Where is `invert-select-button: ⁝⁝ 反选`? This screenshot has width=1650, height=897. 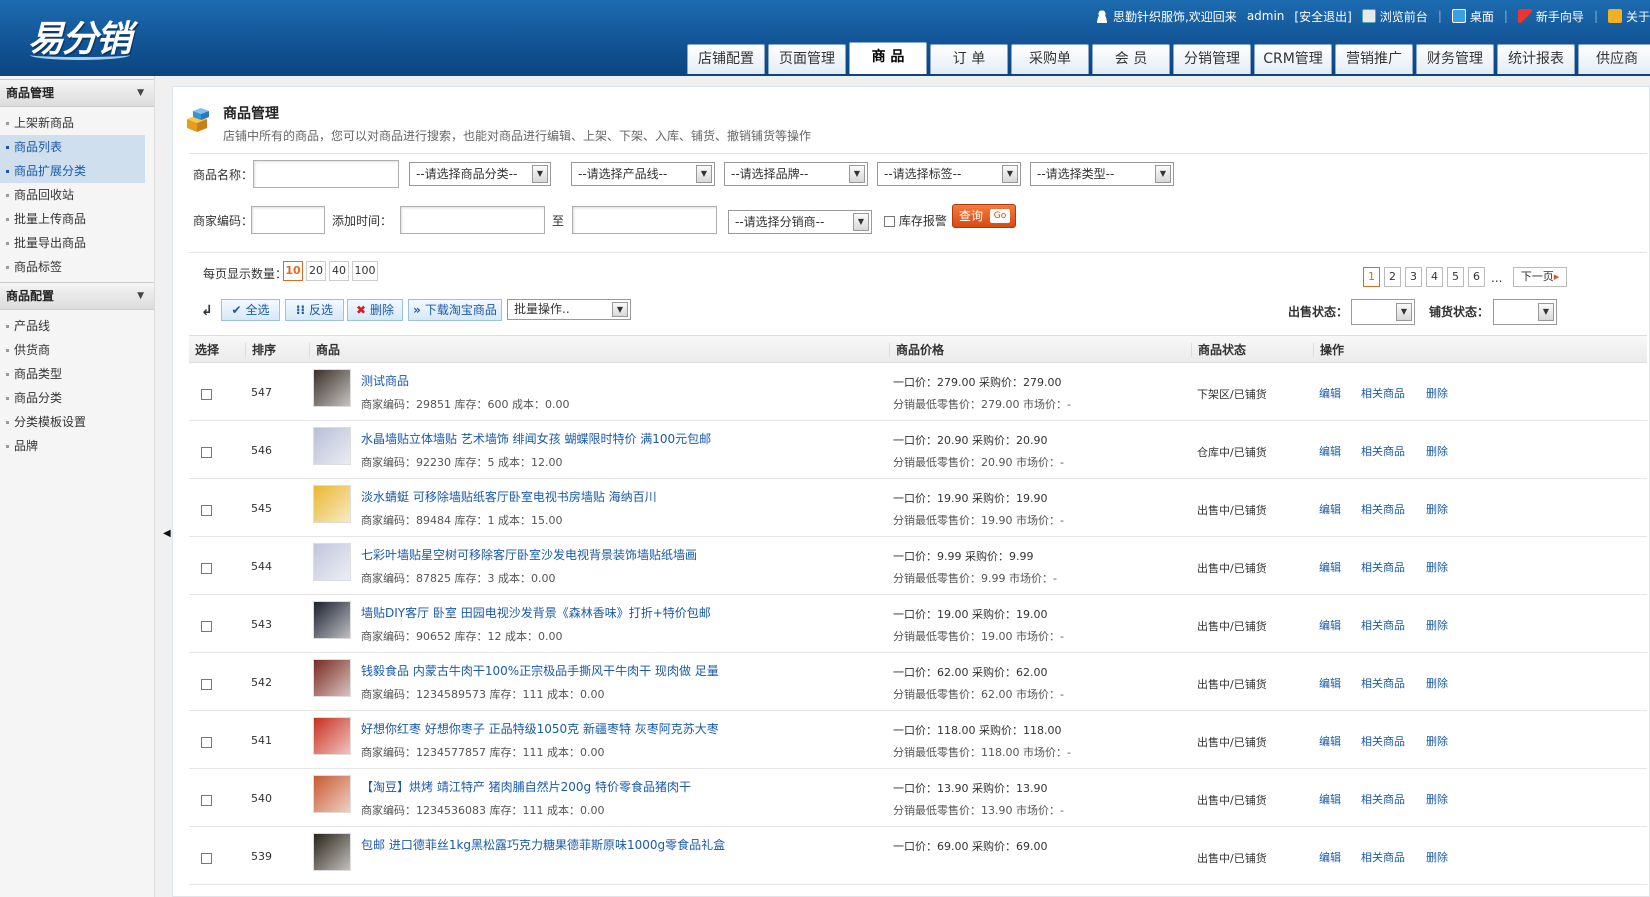
invert-select-button: ⁝⁝ 反选 is located at coordinates (314, 310).